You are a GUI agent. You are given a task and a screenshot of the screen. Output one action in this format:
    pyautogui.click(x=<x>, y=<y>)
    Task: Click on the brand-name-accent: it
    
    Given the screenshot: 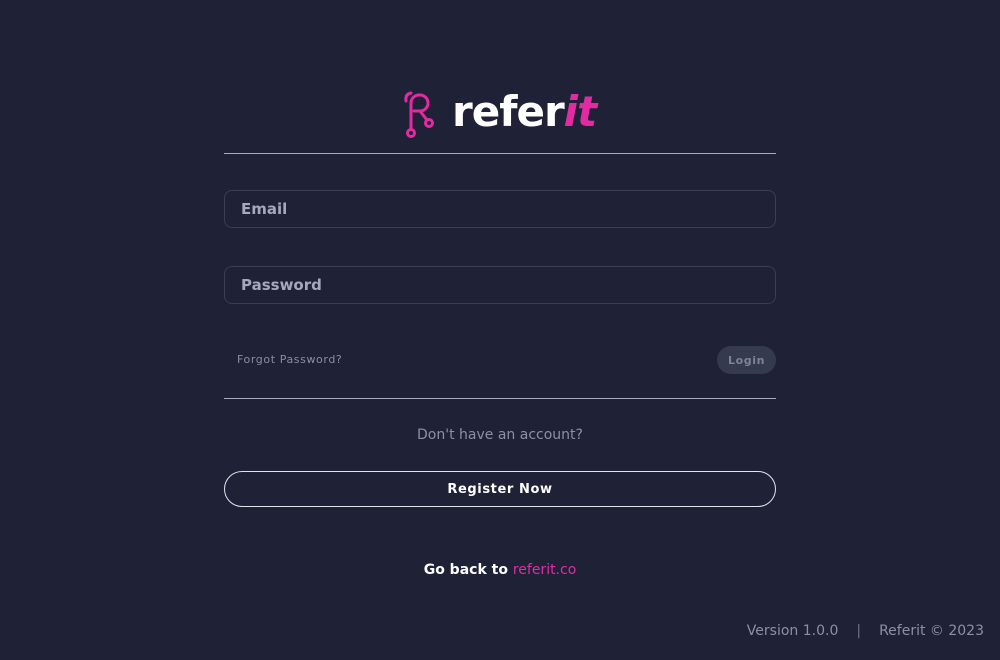 What is the action you would take?
    pyautogui.click(x=580, y=111)
    